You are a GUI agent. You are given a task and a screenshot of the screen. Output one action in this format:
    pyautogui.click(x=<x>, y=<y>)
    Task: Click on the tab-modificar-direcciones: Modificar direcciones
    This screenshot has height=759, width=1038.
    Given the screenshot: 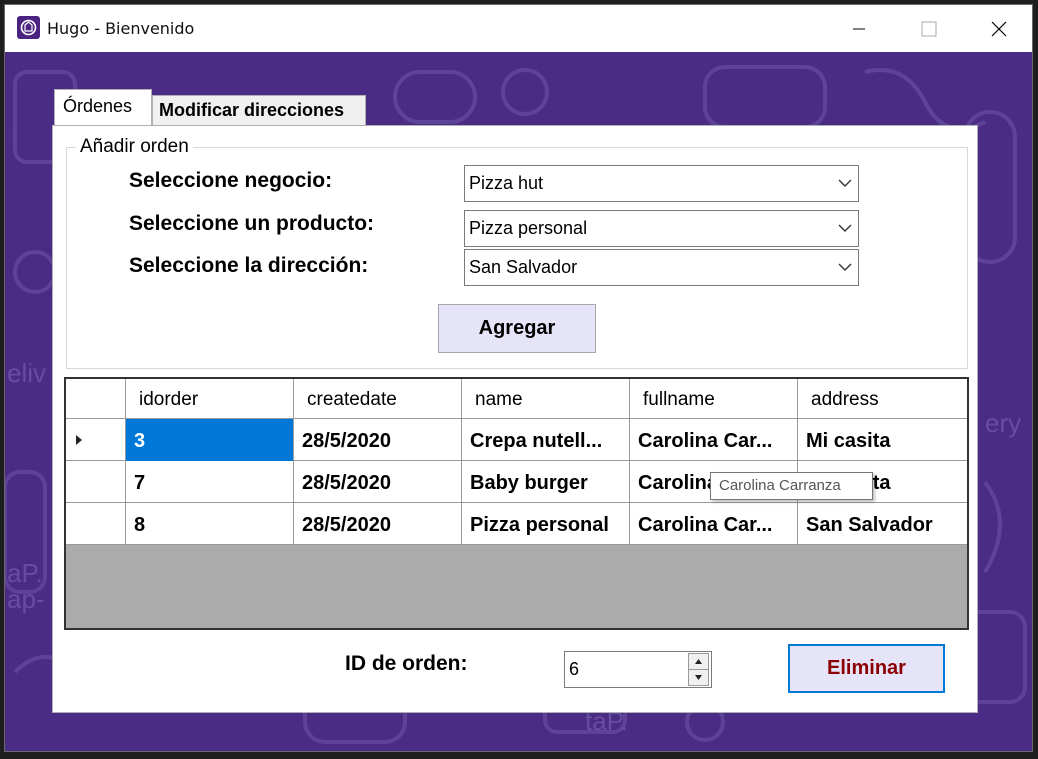 What is the action you would take?
    pyautogui.click(x=259, y=110)
    